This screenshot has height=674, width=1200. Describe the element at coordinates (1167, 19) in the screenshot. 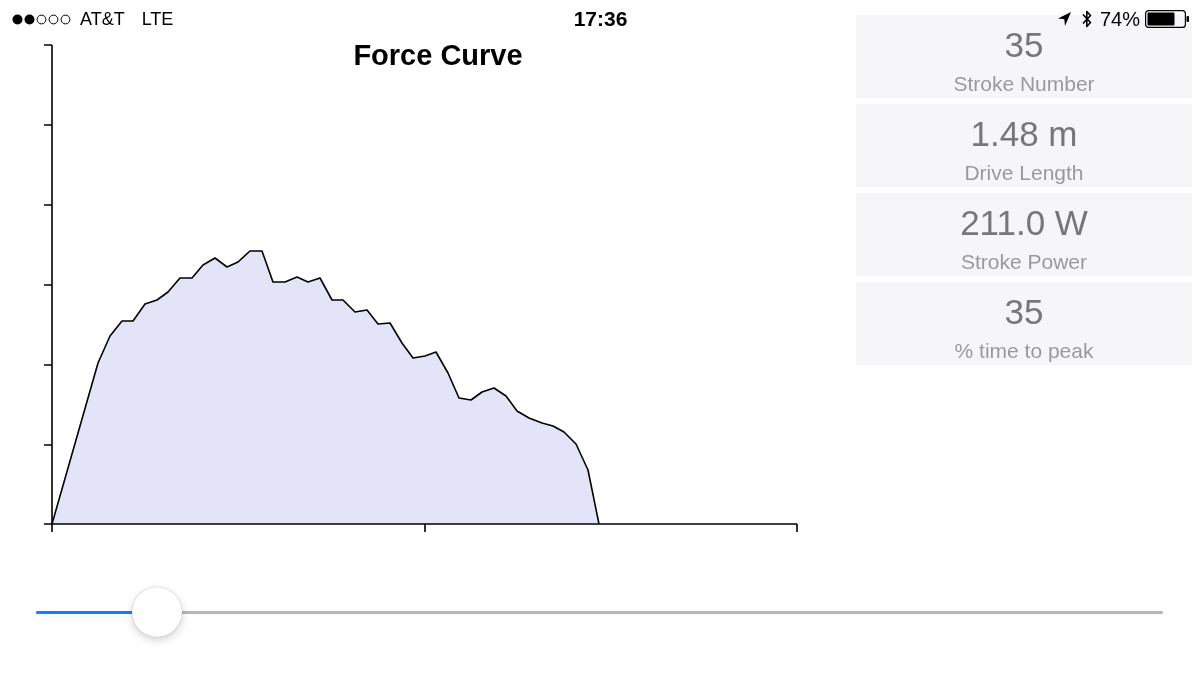

I see `battery-icon` at that location.